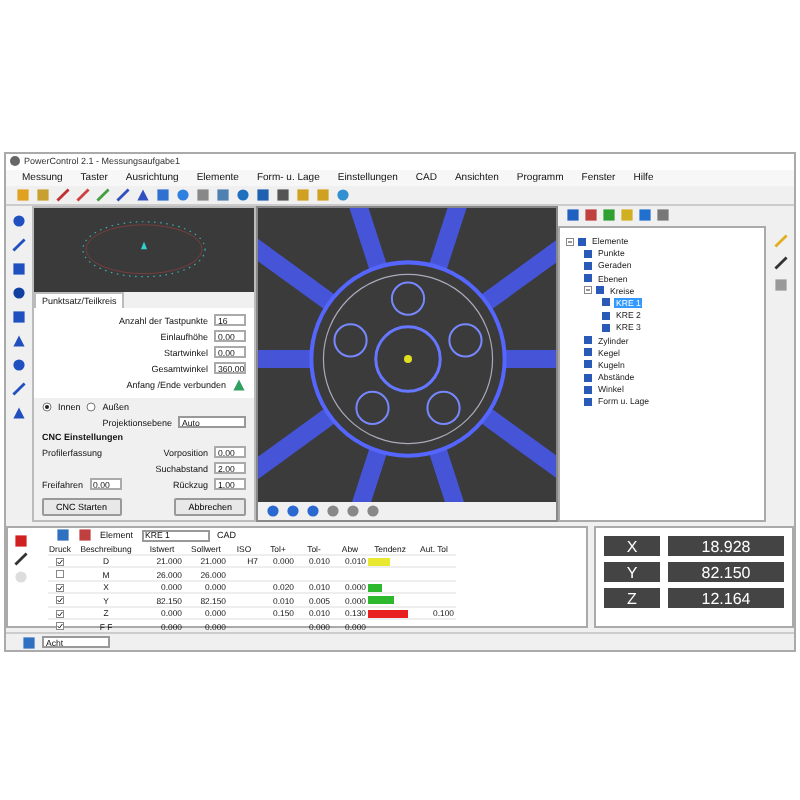 The image size is (800, 800). What do you see at coordinates (19, 341) in the screenshot?
I see `cone-icon` at bounding box center [19, 341].